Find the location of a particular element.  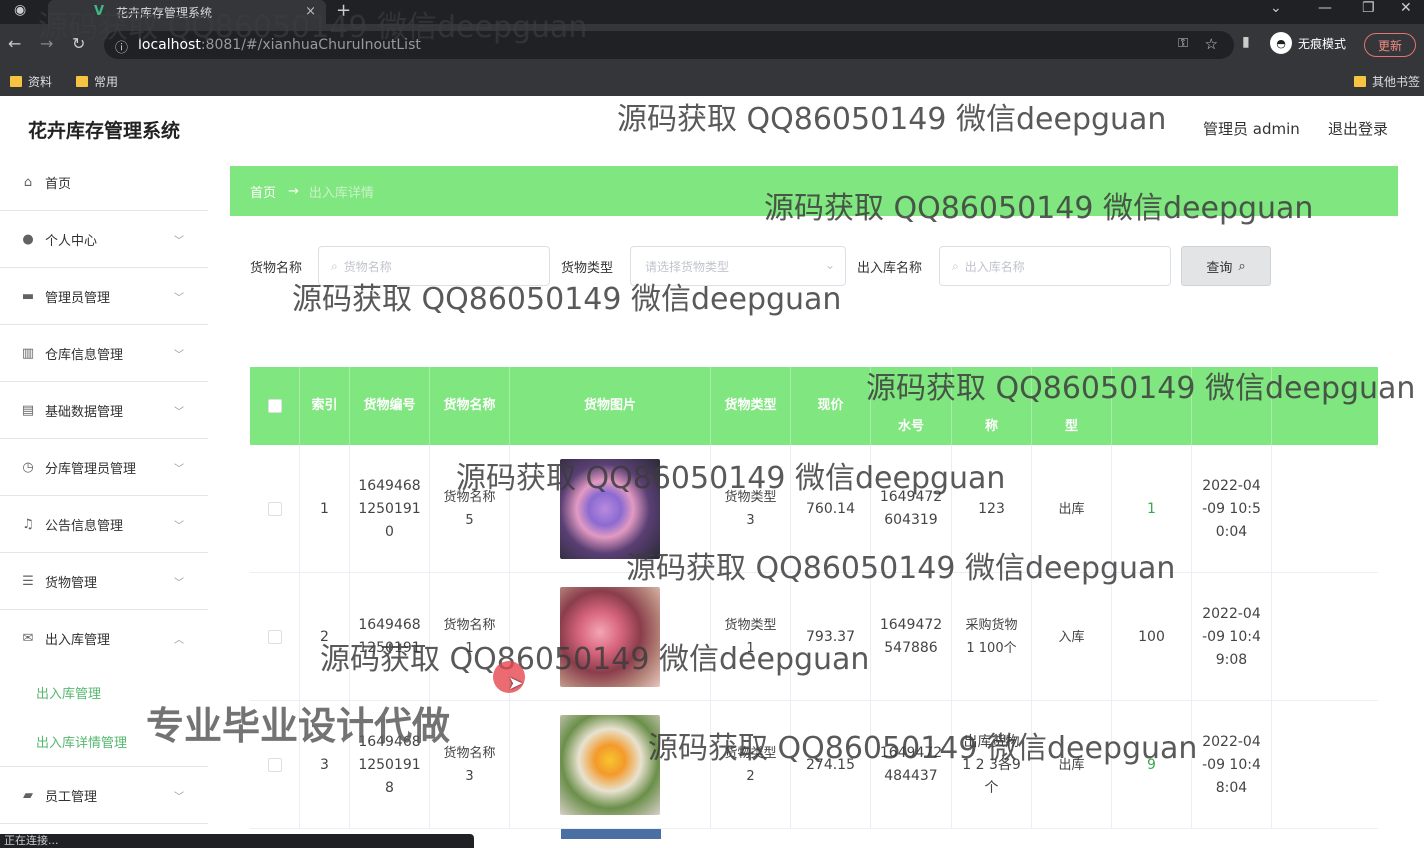

select-all-checkbox is located at coordinates (275, 406).